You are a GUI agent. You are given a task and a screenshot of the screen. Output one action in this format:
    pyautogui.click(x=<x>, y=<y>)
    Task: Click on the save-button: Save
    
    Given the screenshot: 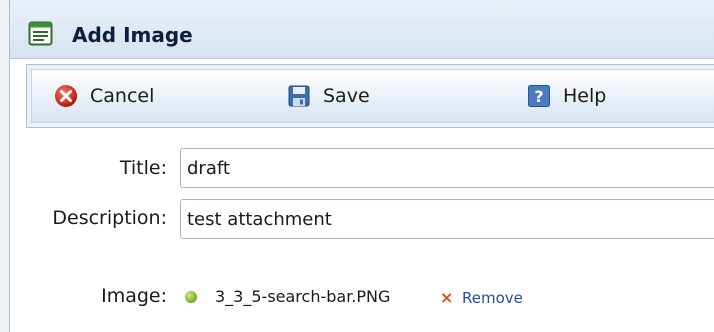 What is the action you would take?
    pyautogui.click(x=337, y=96)
    